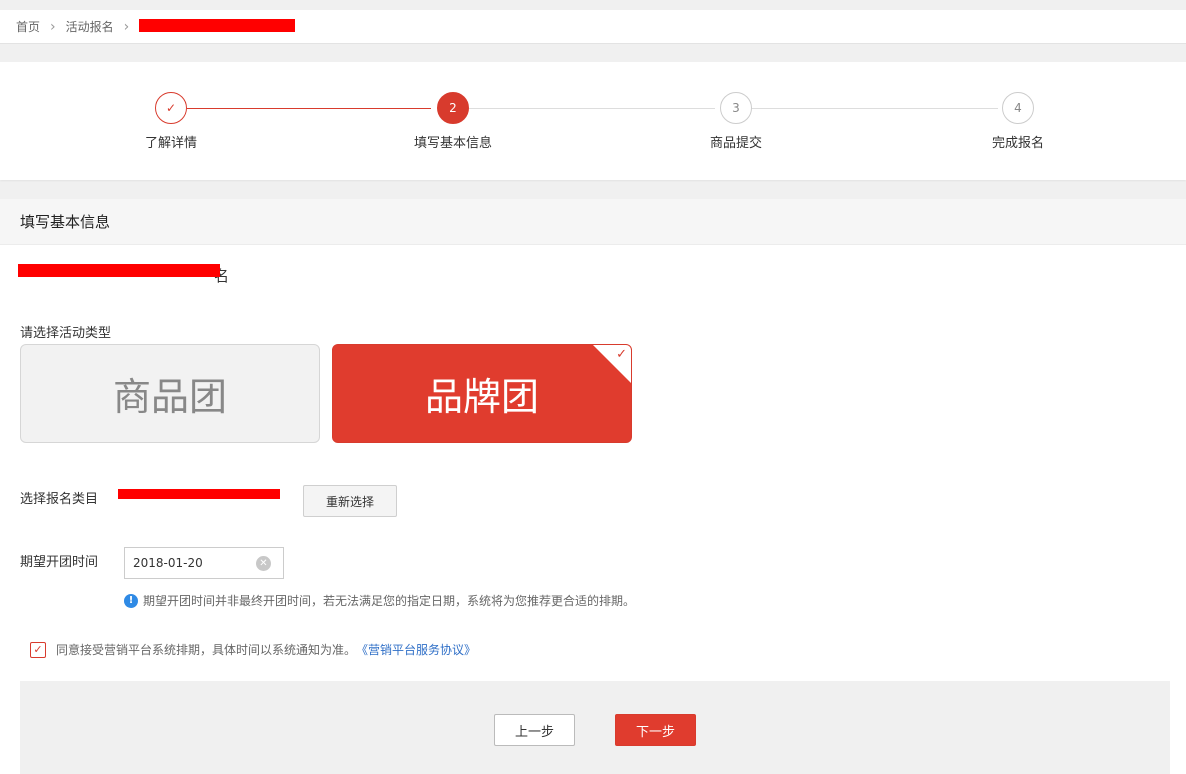 This screenshot has width=1186, height=774. Describe the element at coordinates (655, 730) in the screenshot. I see `next-step-button: 下一步` at that location.